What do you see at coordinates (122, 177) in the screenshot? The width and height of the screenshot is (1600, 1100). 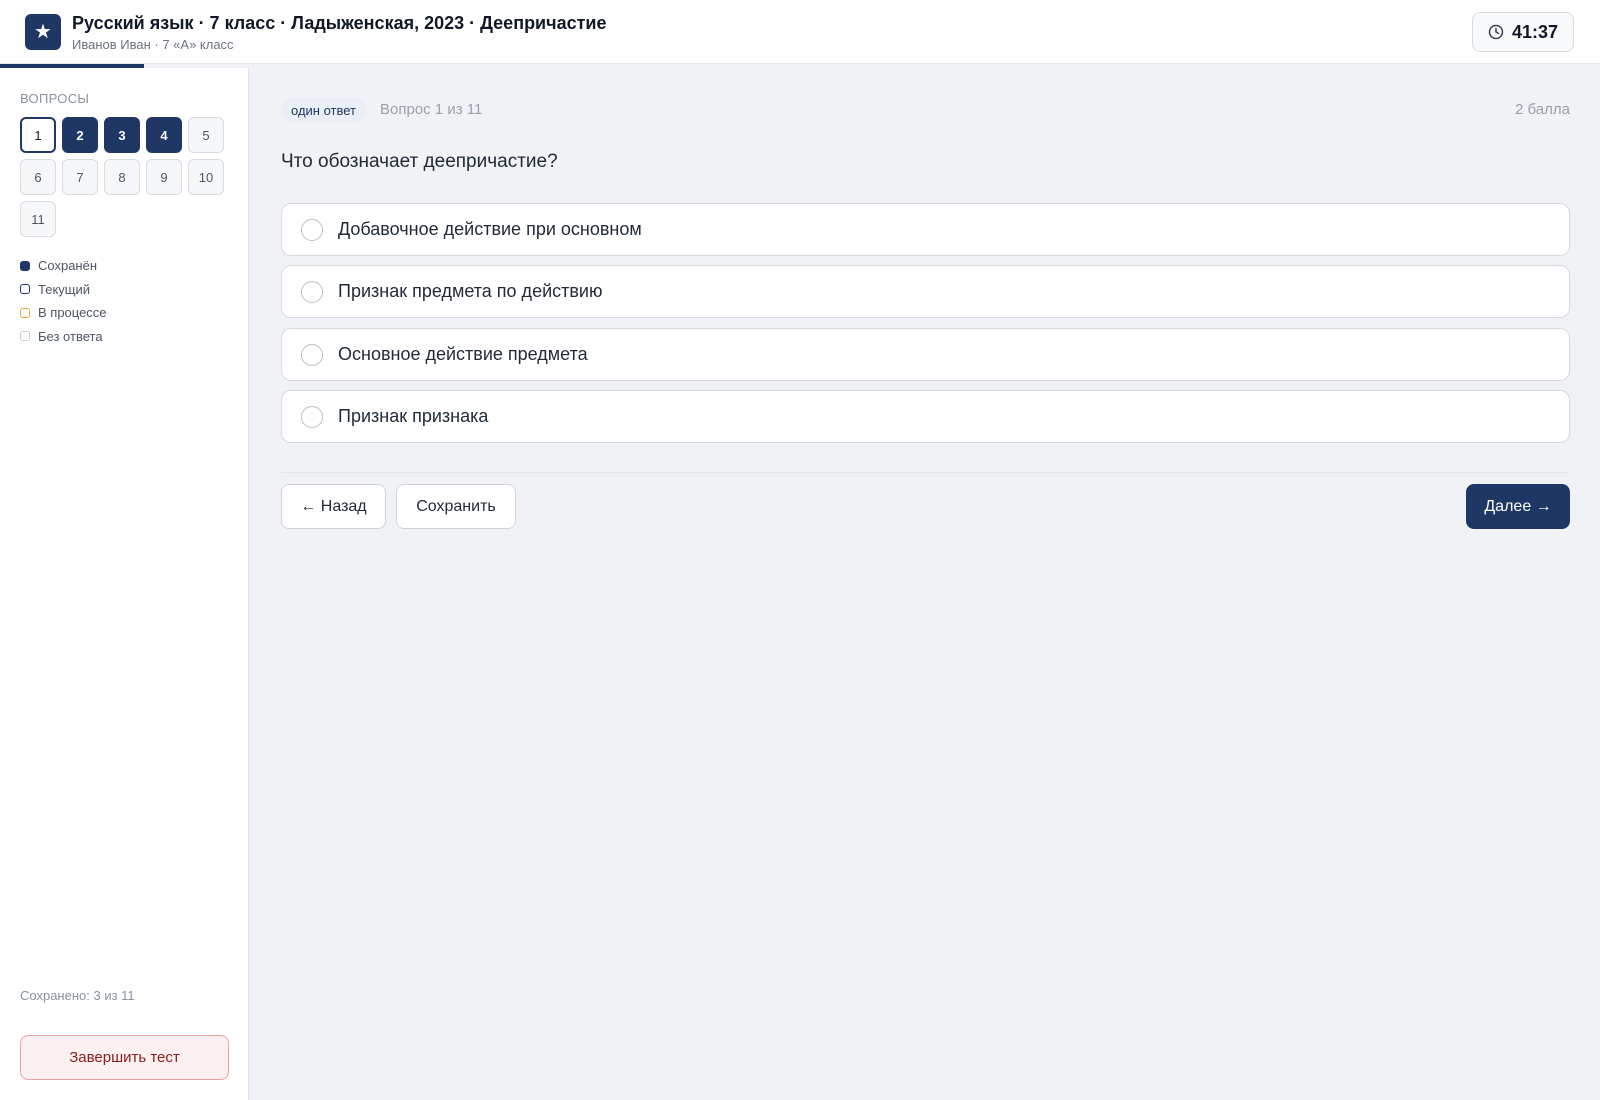 I see `question-nav-8: 8` at bounding box center [122, 177].